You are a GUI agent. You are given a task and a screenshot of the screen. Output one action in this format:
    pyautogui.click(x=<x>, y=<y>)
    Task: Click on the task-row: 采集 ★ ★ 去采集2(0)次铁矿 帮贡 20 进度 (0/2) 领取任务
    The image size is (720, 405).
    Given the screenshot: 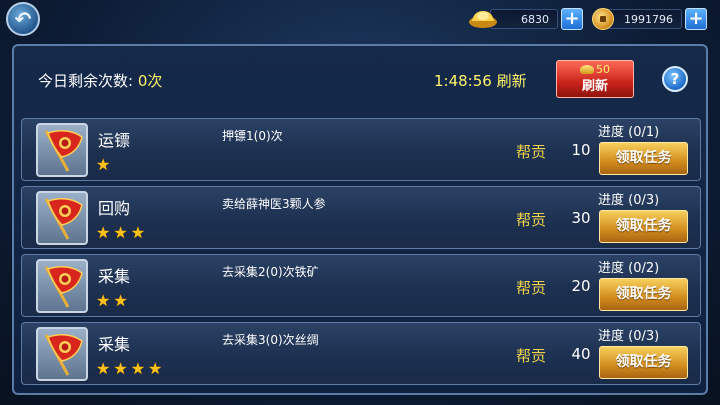 What is the action you would take?
    pyautogui.click(x=361, y=285)
    